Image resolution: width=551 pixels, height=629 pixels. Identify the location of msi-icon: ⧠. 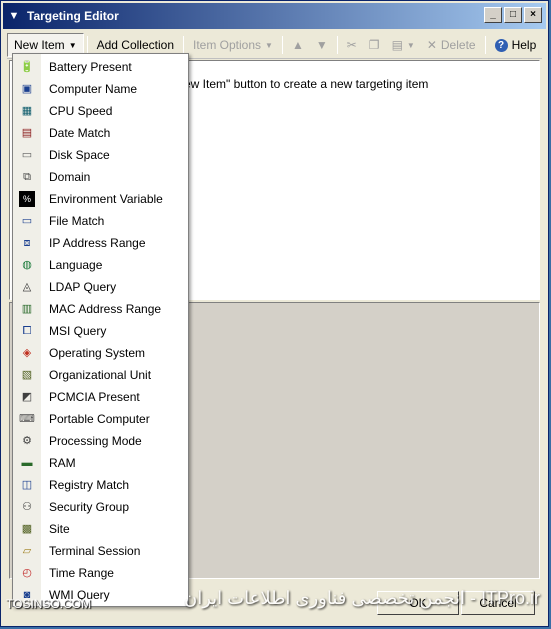
(27, 331).